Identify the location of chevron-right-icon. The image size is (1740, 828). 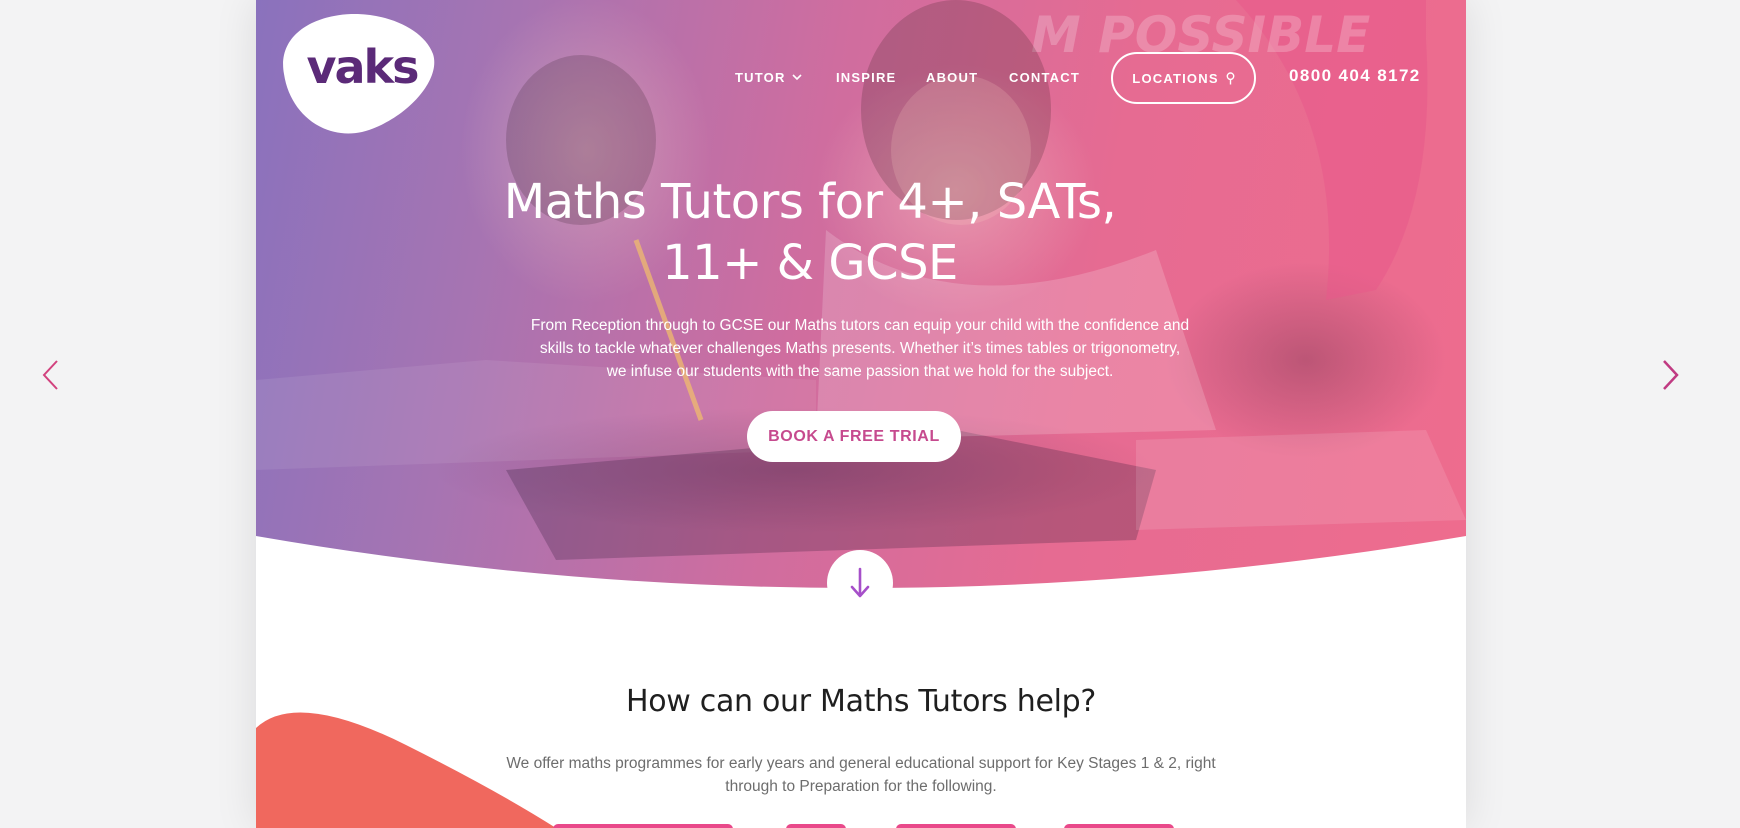
(1671, 375).